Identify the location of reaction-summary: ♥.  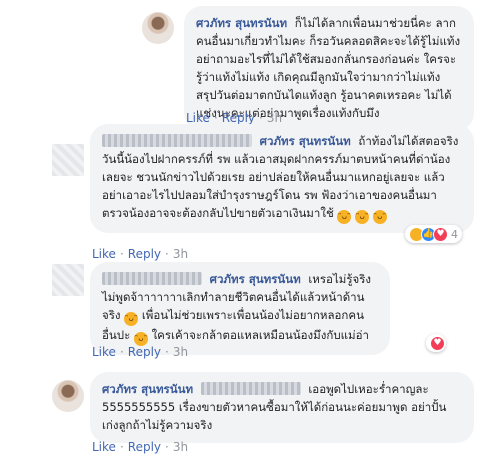
(436, 343).